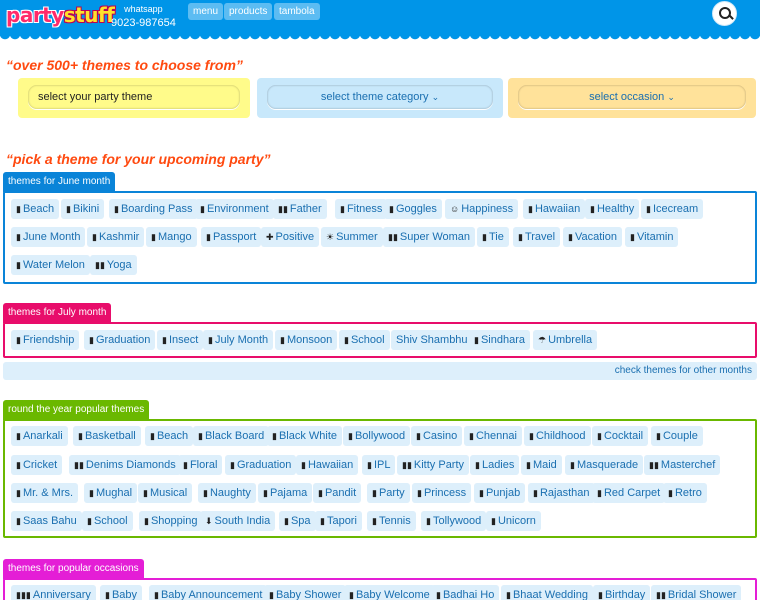 The width and height of the screenshot is (760, 600). Describe the element at coordinates (379, 465) in the screenshot. I see `theme-chip: ▮ IPL` at that location.